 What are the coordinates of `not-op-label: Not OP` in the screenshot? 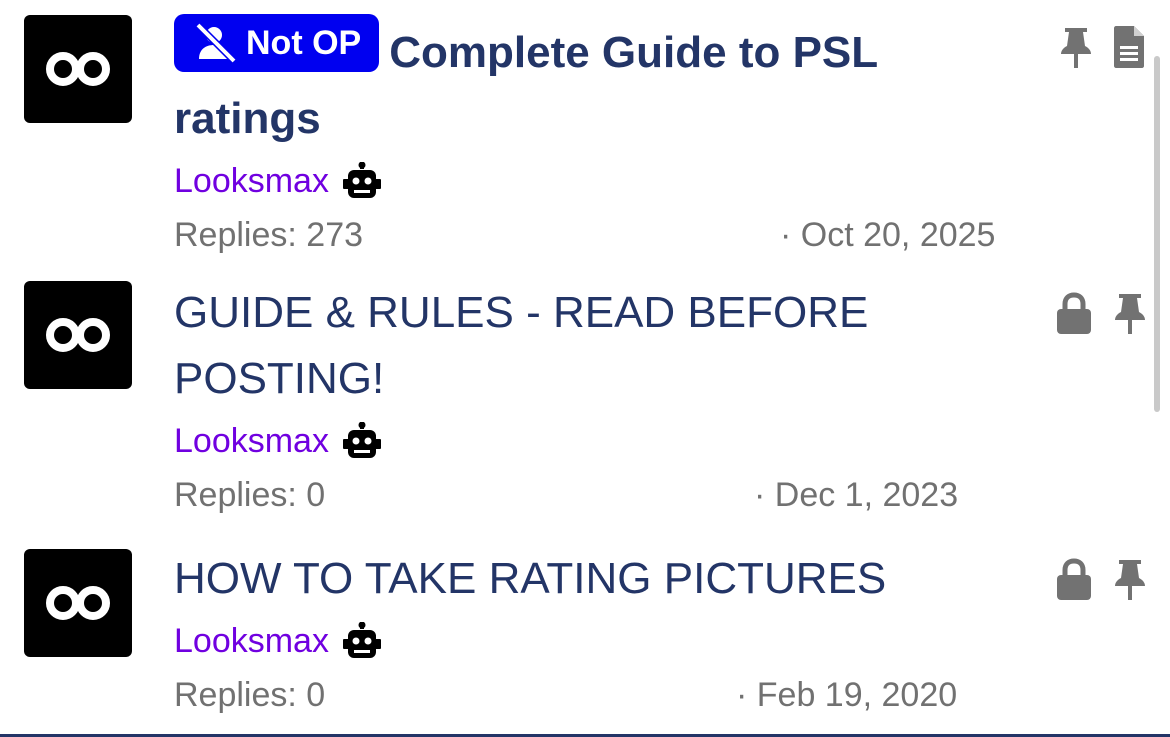 It's located at (277, 43).